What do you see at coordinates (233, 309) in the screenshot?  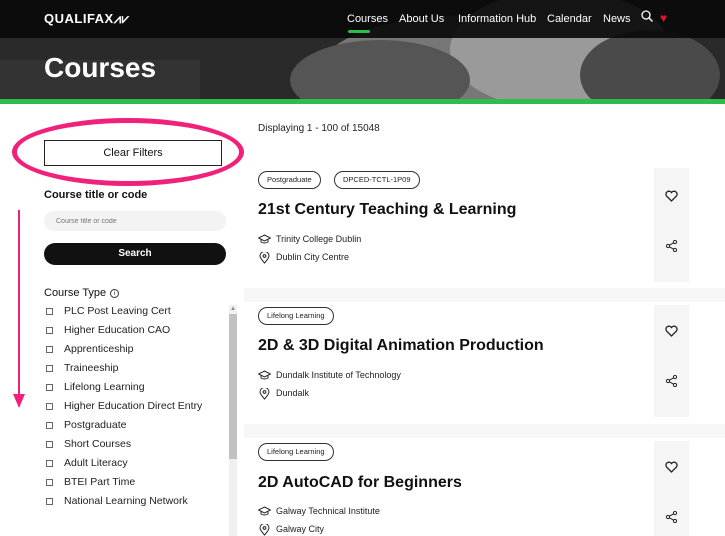 I see `scroll-up-arrow-icon: ▲` at bounding box center [233, 309].